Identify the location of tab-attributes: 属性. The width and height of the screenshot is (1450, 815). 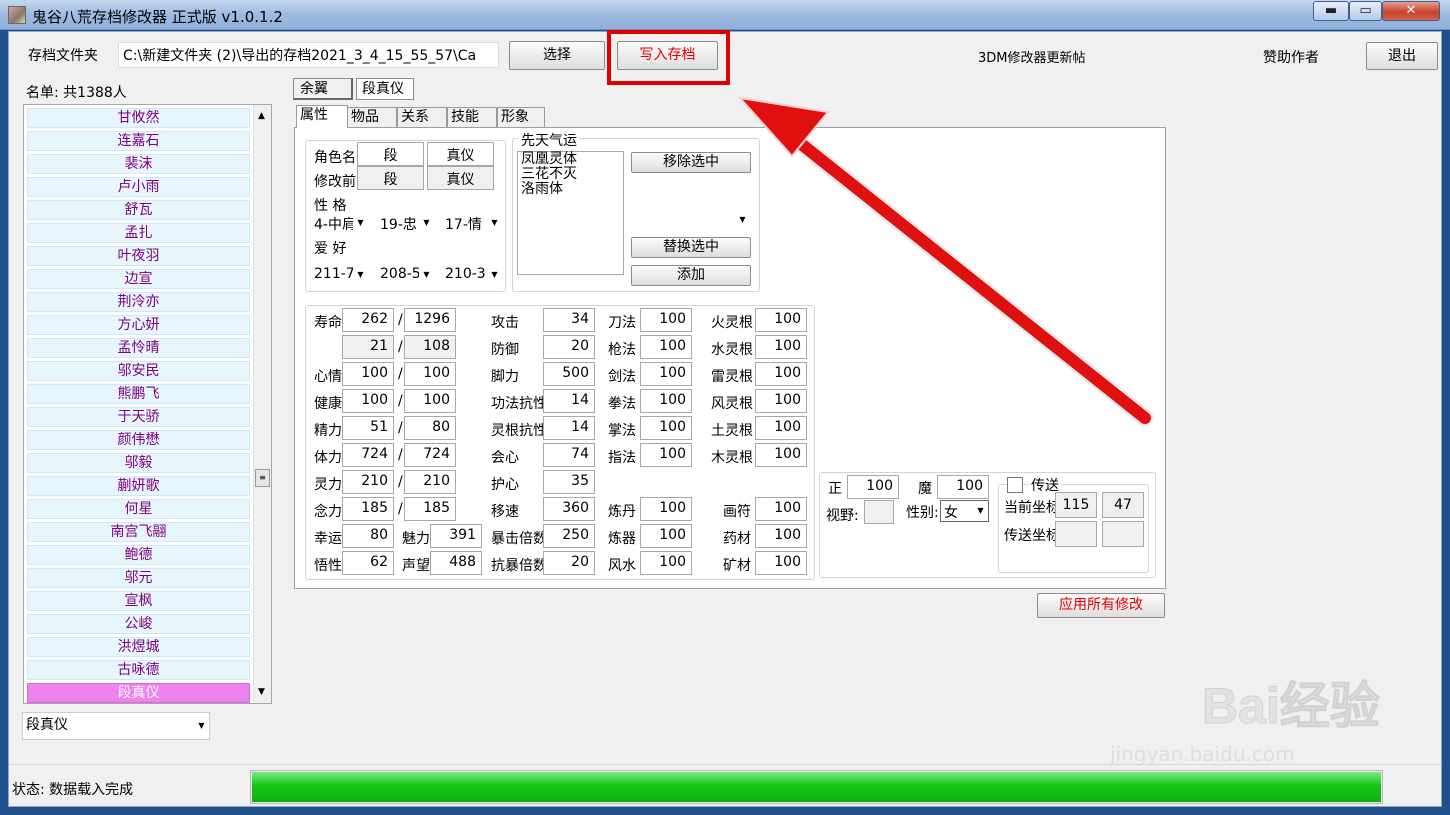
(322, 116).